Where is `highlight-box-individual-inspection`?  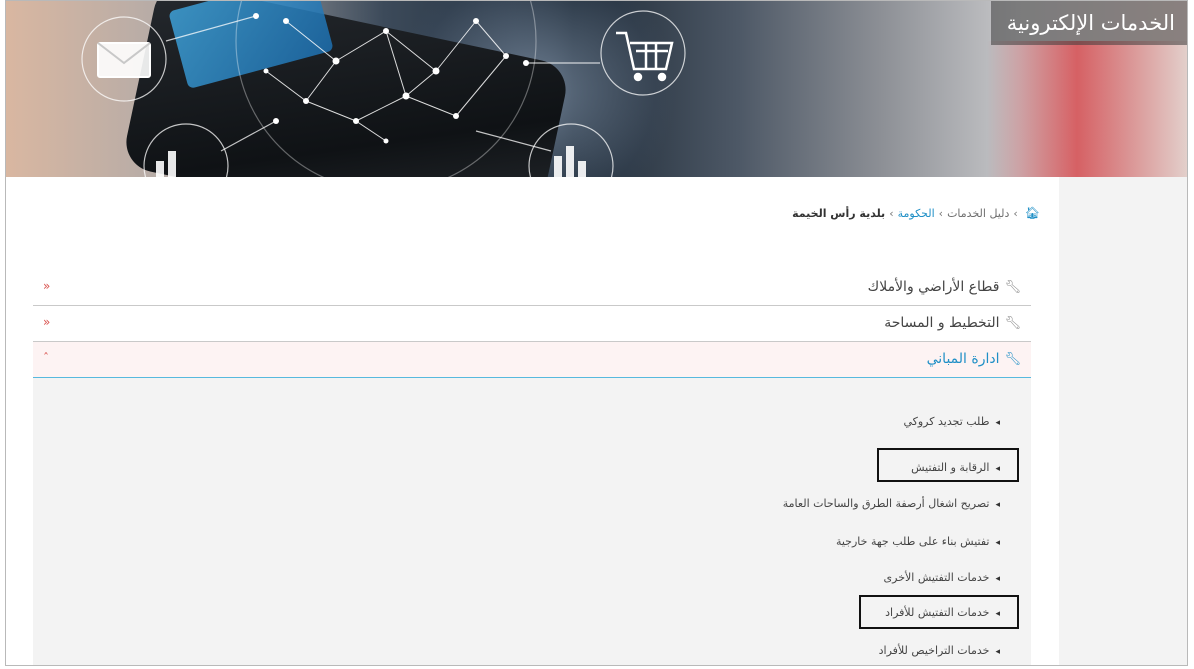
highlight-box-individual-inspection is located at coordinates (939, 612).